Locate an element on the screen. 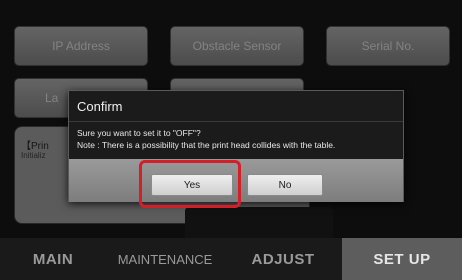 This screenshot has height=280, width=462. tab-setup: SET UP is located at coordinates (402, 259).